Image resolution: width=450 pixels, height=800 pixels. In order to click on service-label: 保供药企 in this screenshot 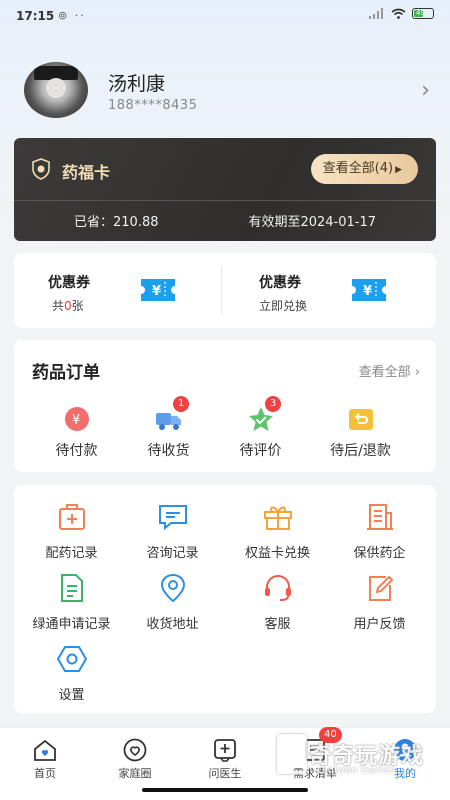, I will do `click(379, 553)`.